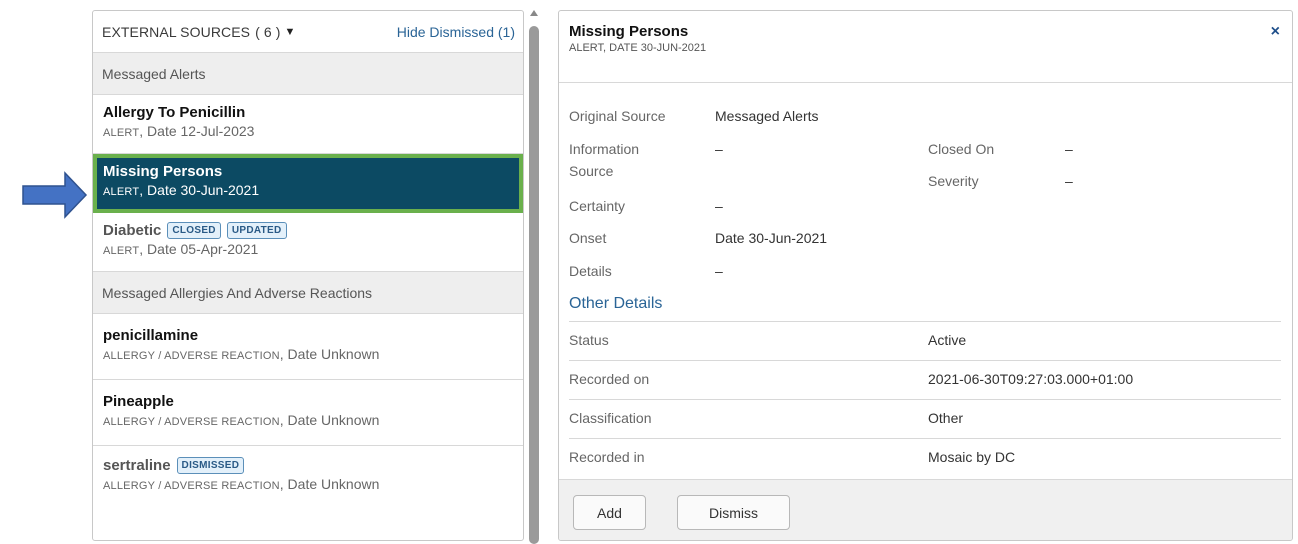 The image size is (1298, 544). Describe the element at coordinates (947, 340) in the screenshot. I see `status-value: Active` at that location.